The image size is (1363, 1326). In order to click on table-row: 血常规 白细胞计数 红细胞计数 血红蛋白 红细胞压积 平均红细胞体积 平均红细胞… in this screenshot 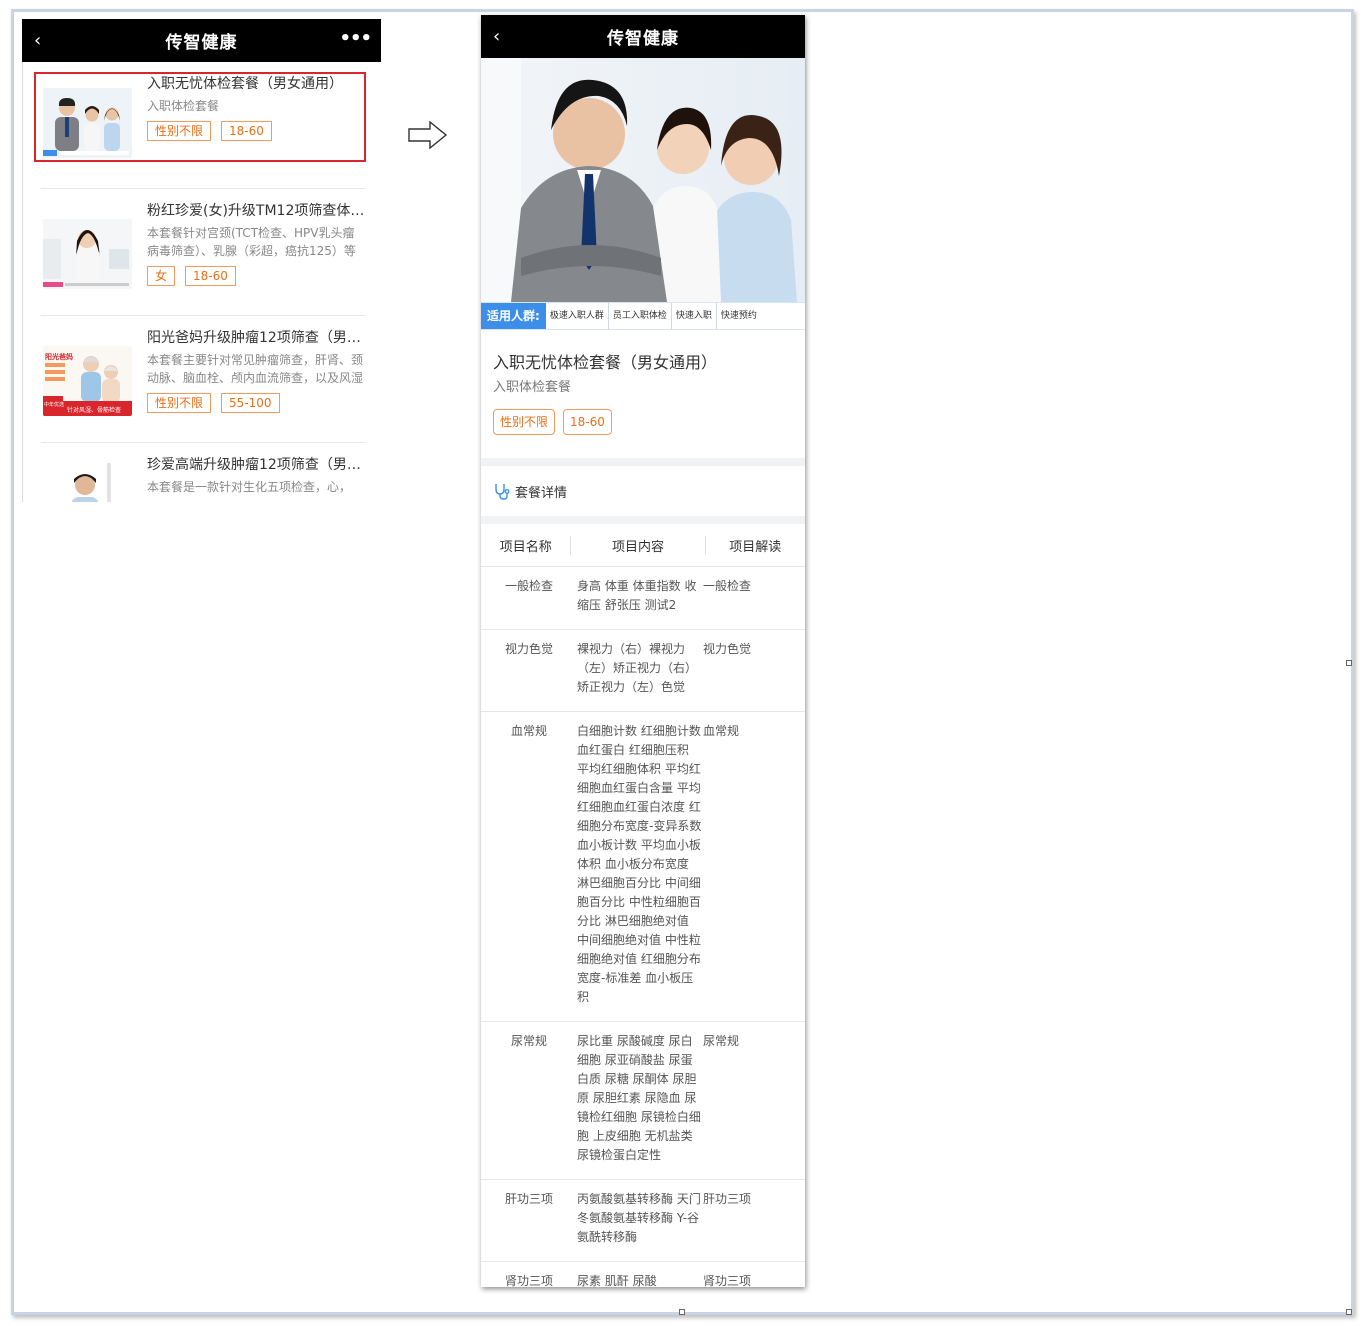, I will do `click(643, 867)`.